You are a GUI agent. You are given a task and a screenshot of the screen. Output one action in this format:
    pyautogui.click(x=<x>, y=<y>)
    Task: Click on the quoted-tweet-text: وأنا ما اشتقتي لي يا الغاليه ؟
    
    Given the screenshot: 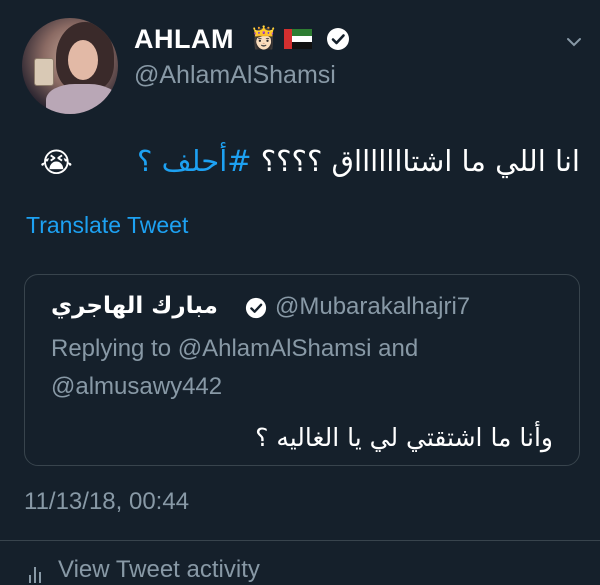 What is the action you would take?
    pyautogui.click(x=404, y=437)
    